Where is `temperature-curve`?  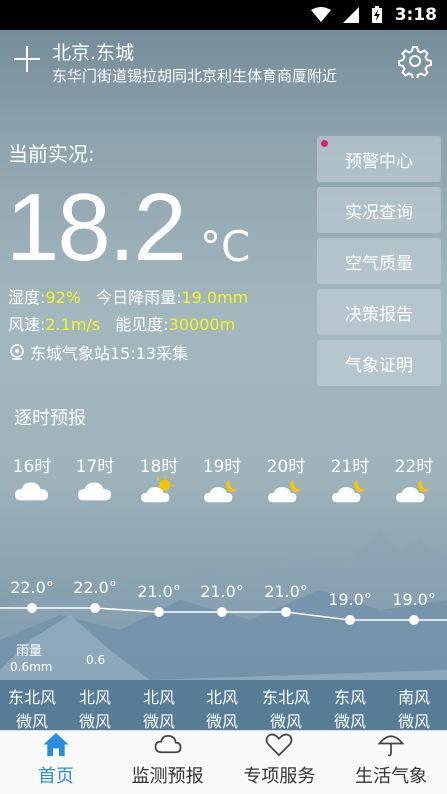
temperature-curve is located at coordinates (223, 614).